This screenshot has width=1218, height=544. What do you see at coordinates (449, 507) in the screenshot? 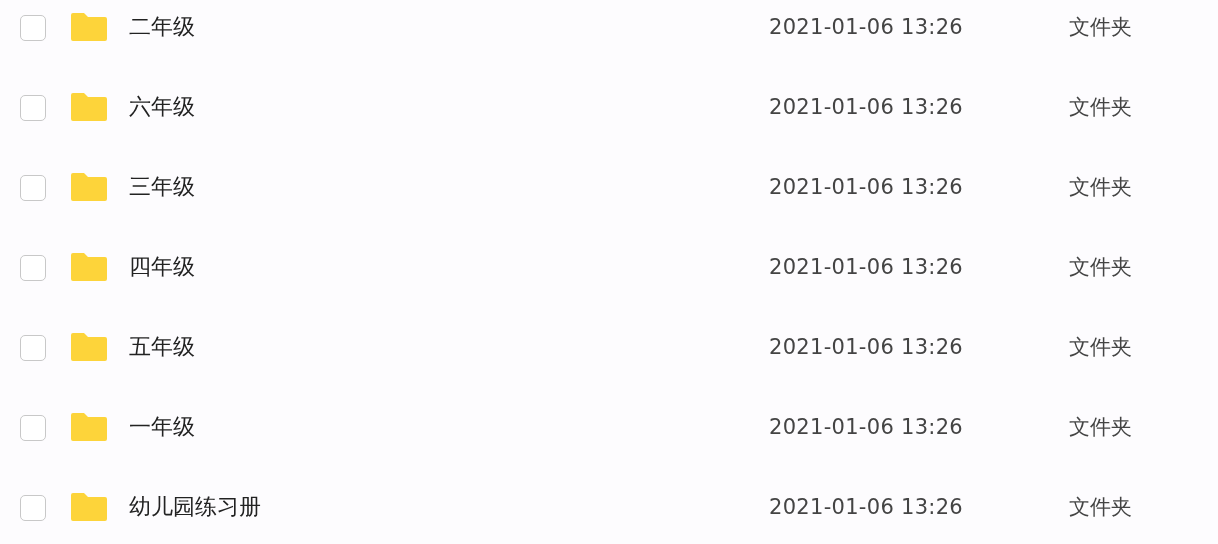
I see `folder-name: 幼儿园练习册` at bounding box center [449, 507].